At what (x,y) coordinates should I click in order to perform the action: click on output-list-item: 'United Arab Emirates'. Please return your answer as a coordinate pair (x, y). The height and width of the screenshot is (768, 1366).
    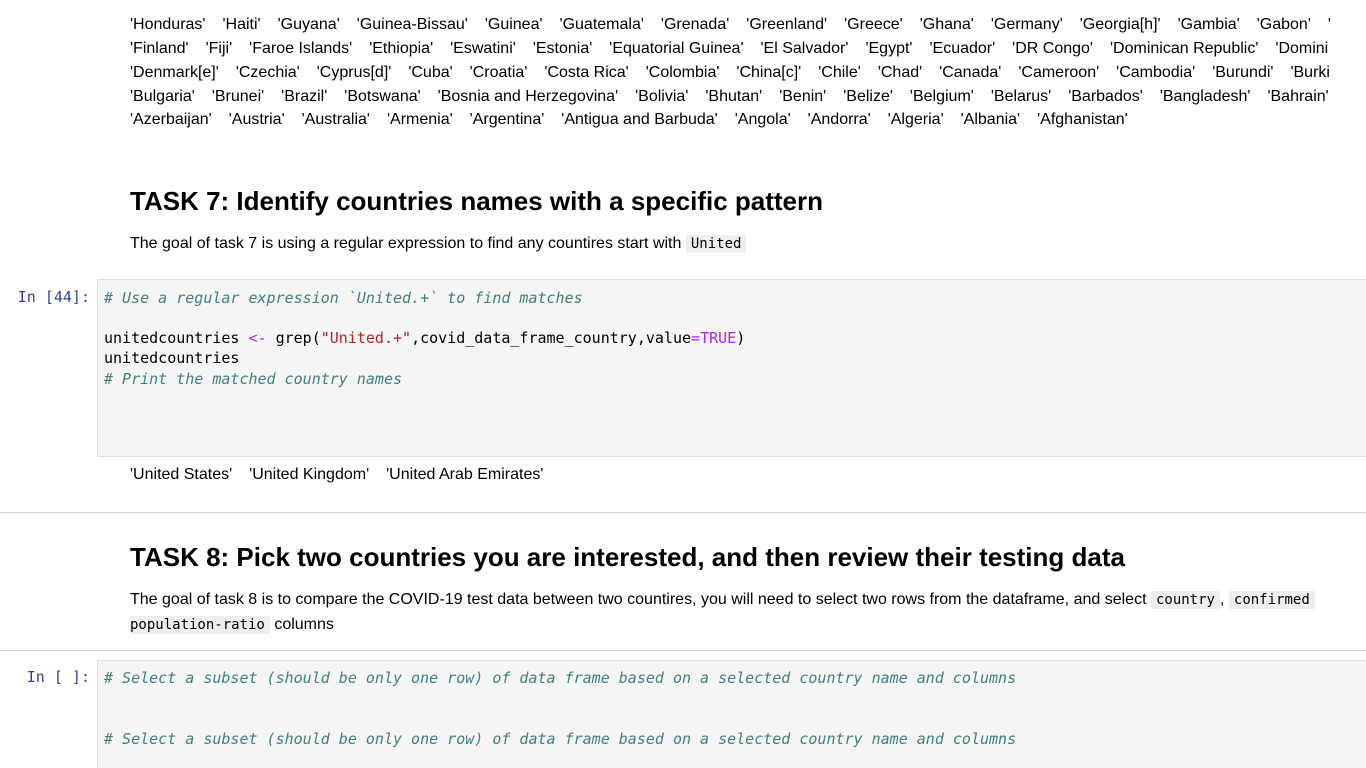
    Looking at the image, I should click on (465, 474).